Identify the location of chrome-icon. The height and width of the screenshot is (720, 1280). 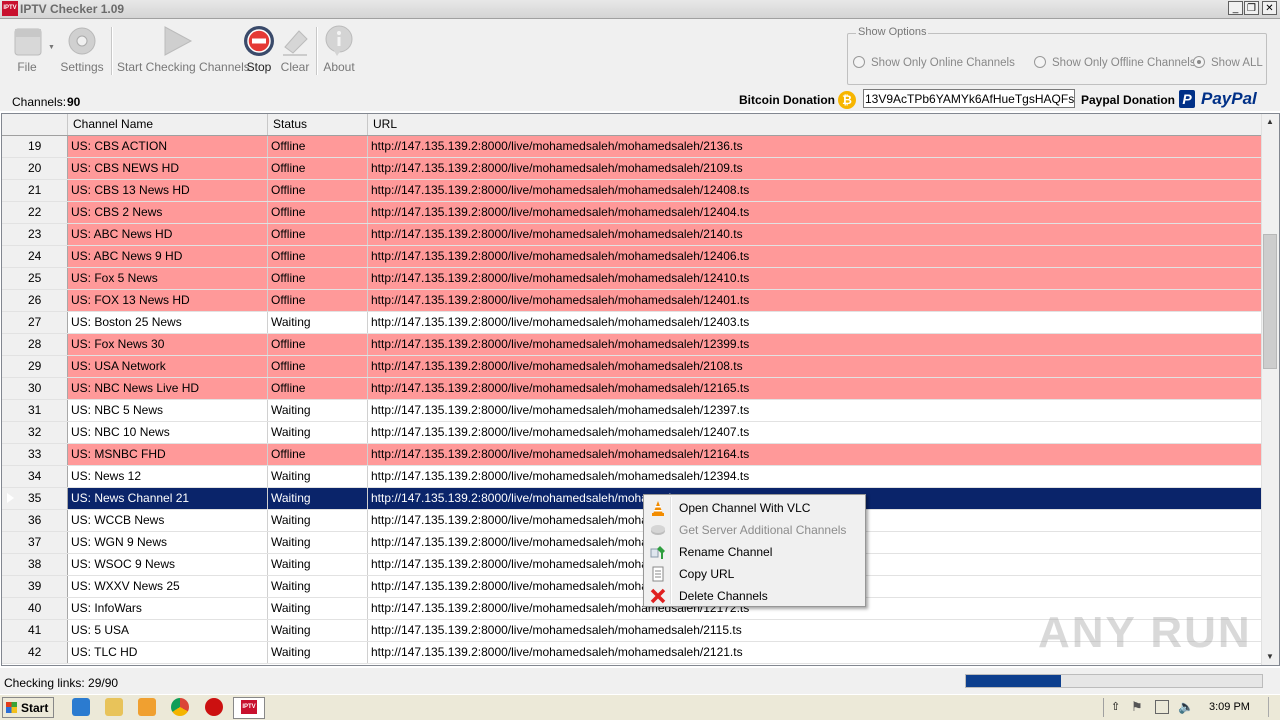
(180, 707).